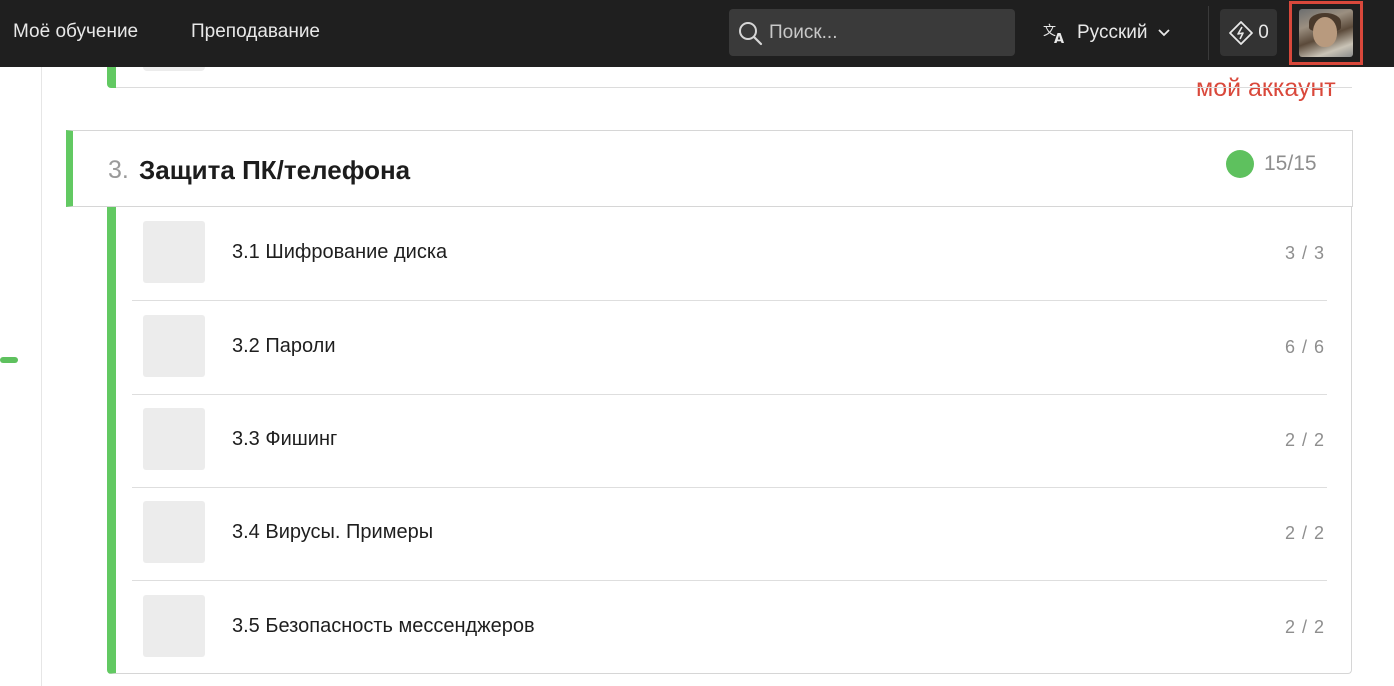 Image resolution: width=1394 pixels, height=686 pixels. What do you see at coordinates (1059, 38) in the screenshot?
I see `svg-text: A` at bounding box center [1059, 38].